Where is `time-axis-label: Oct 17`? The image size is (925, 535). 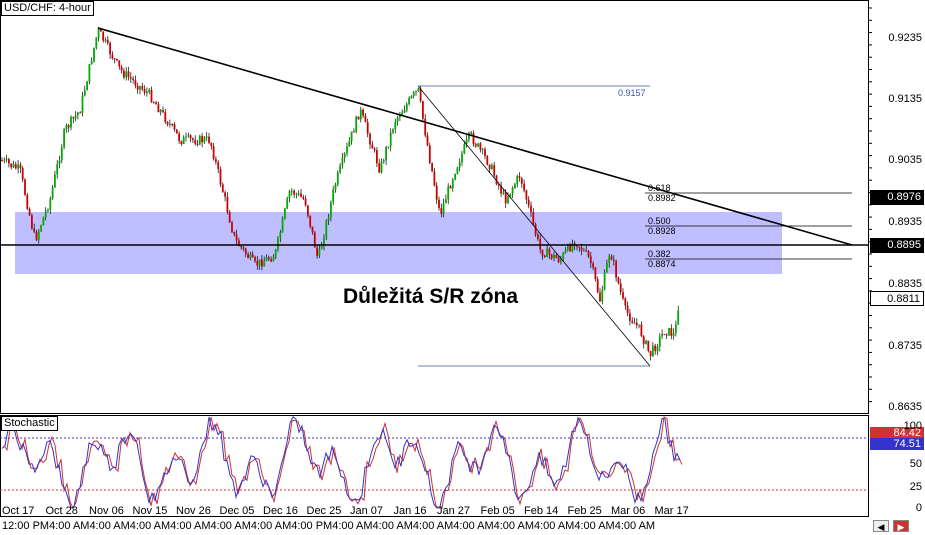 time-axis-label: Oct 17 is located at coordinates (18, 511).